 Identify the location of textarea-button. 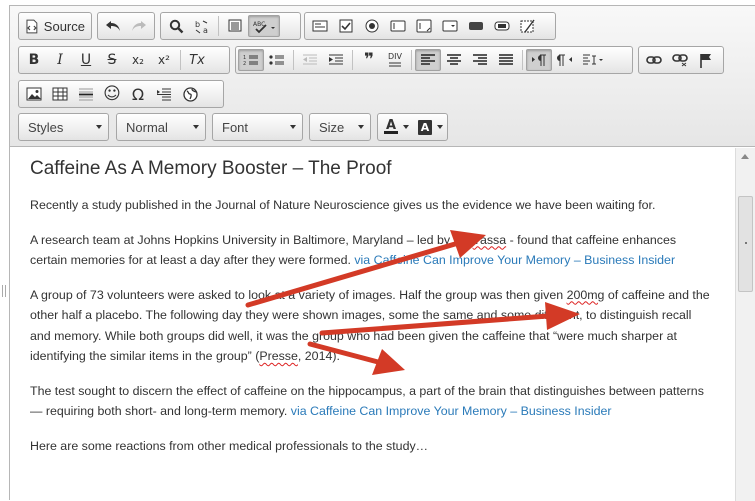
(424, 26).